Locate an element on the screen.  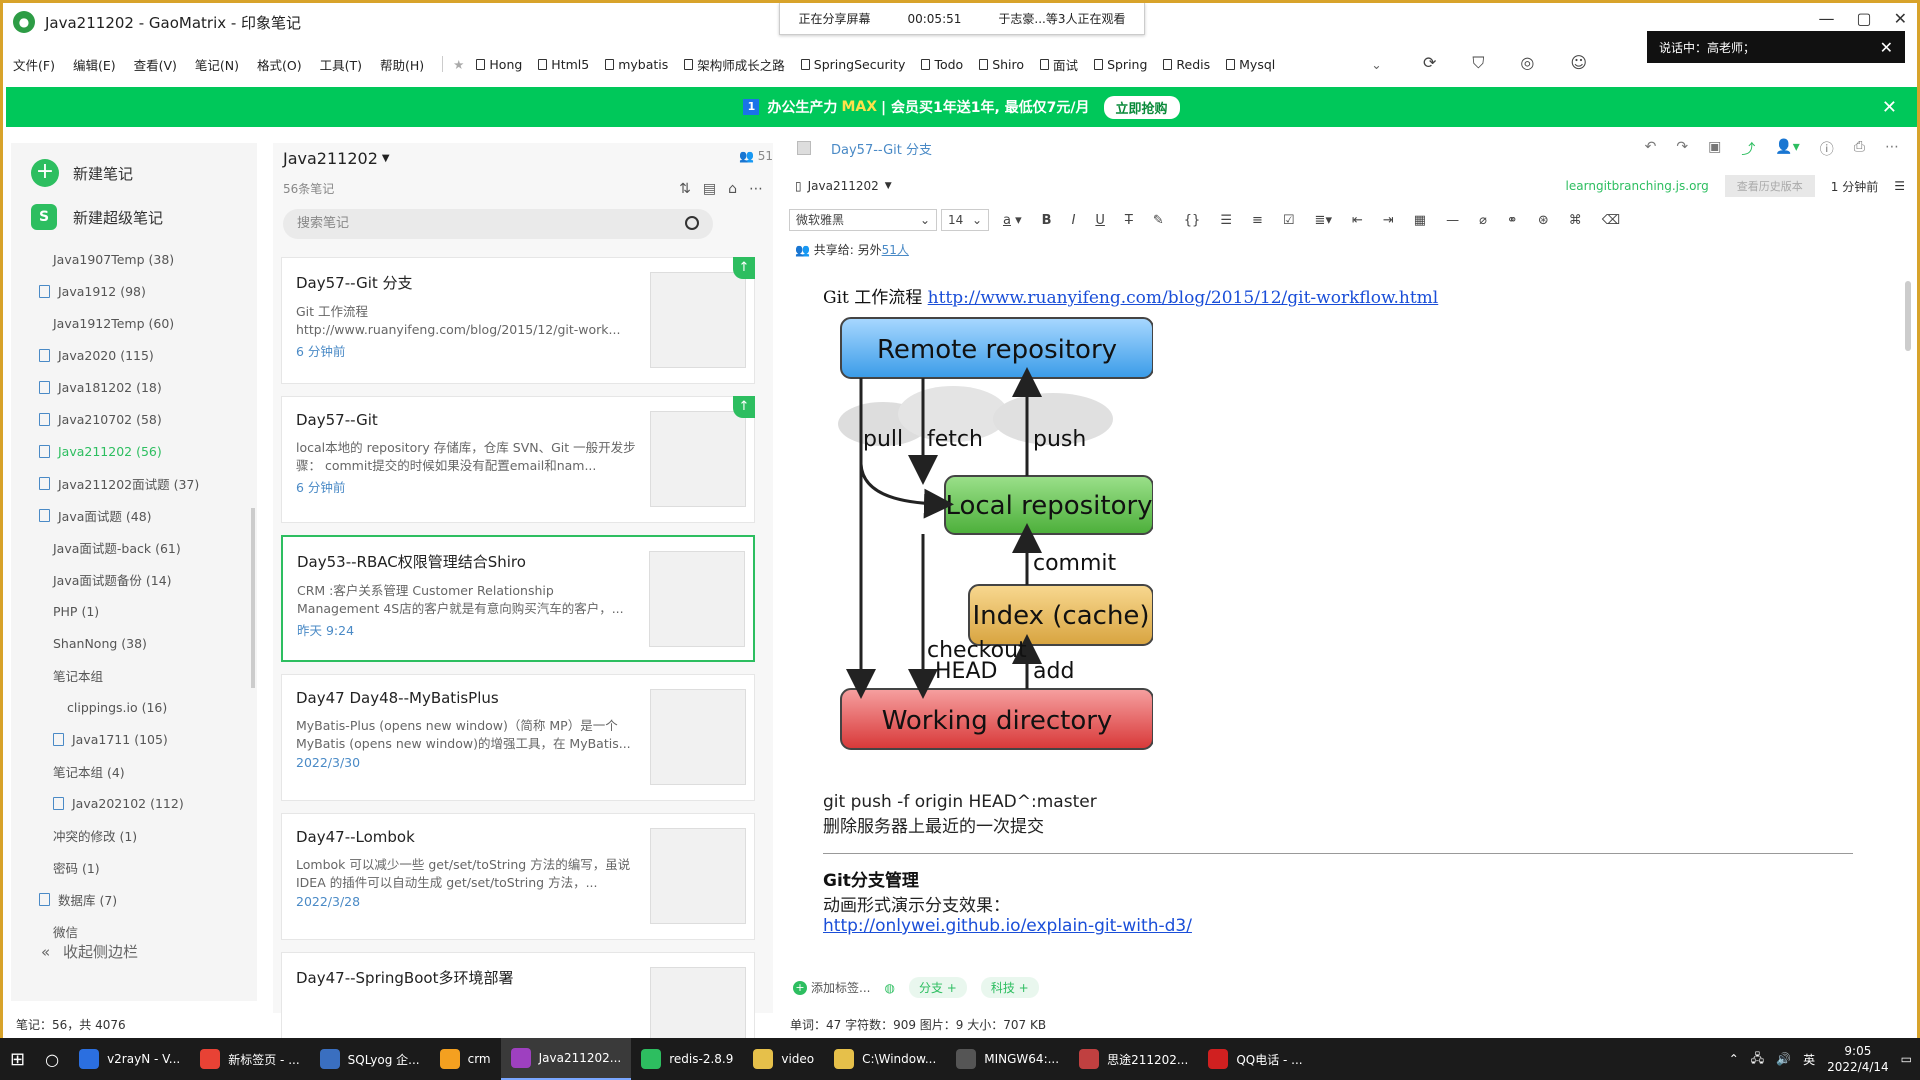
search-input: 搜索笔记 is located at coordinates (498, 224).